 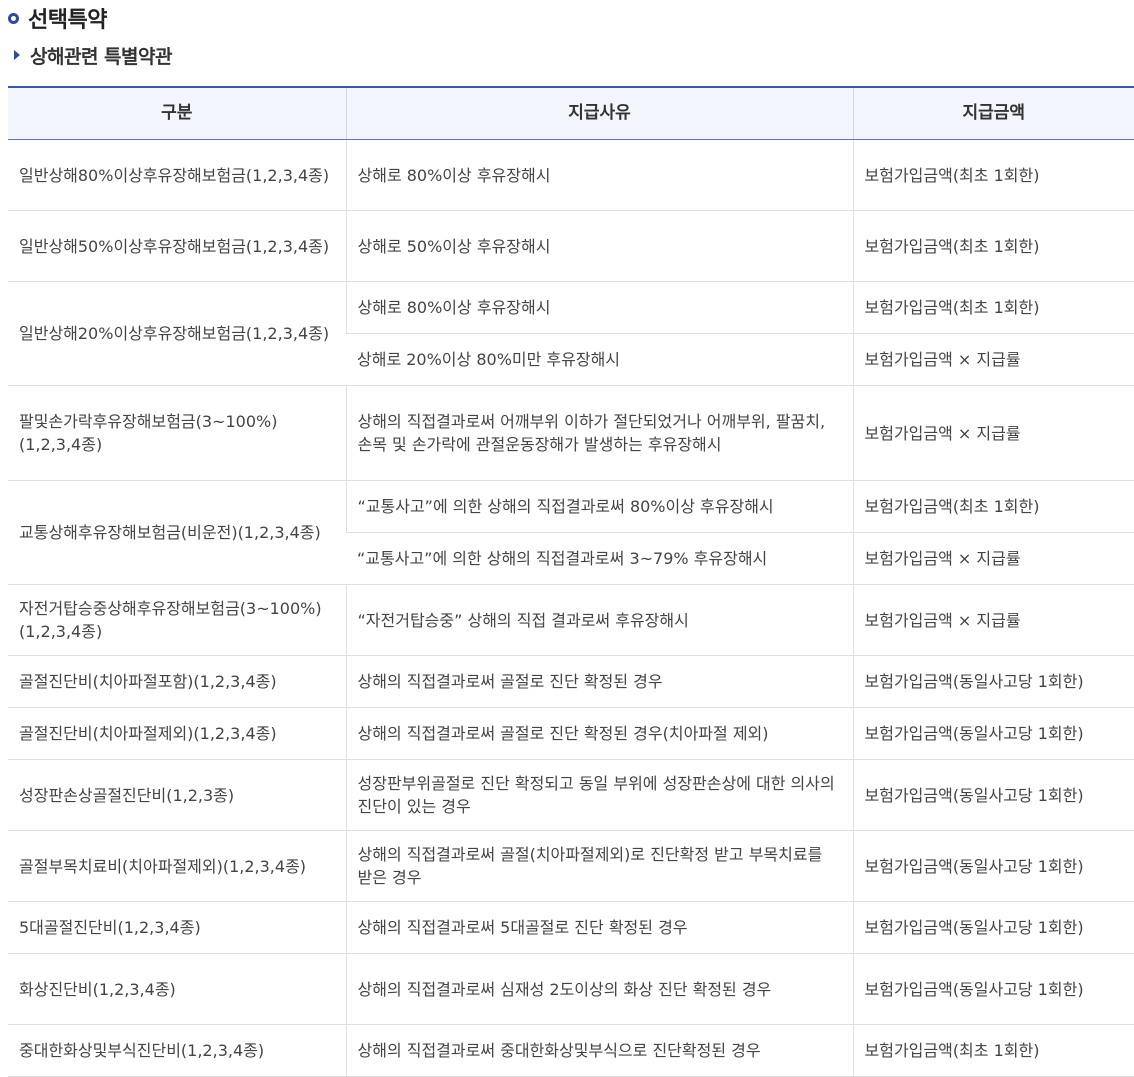 What do you see at coordinates (177, 333) in the screenshot?
I see `category-cell: 일반상해20%이상후유장해보험금(1,2,3,4종)` at bounding box center [177, 333].